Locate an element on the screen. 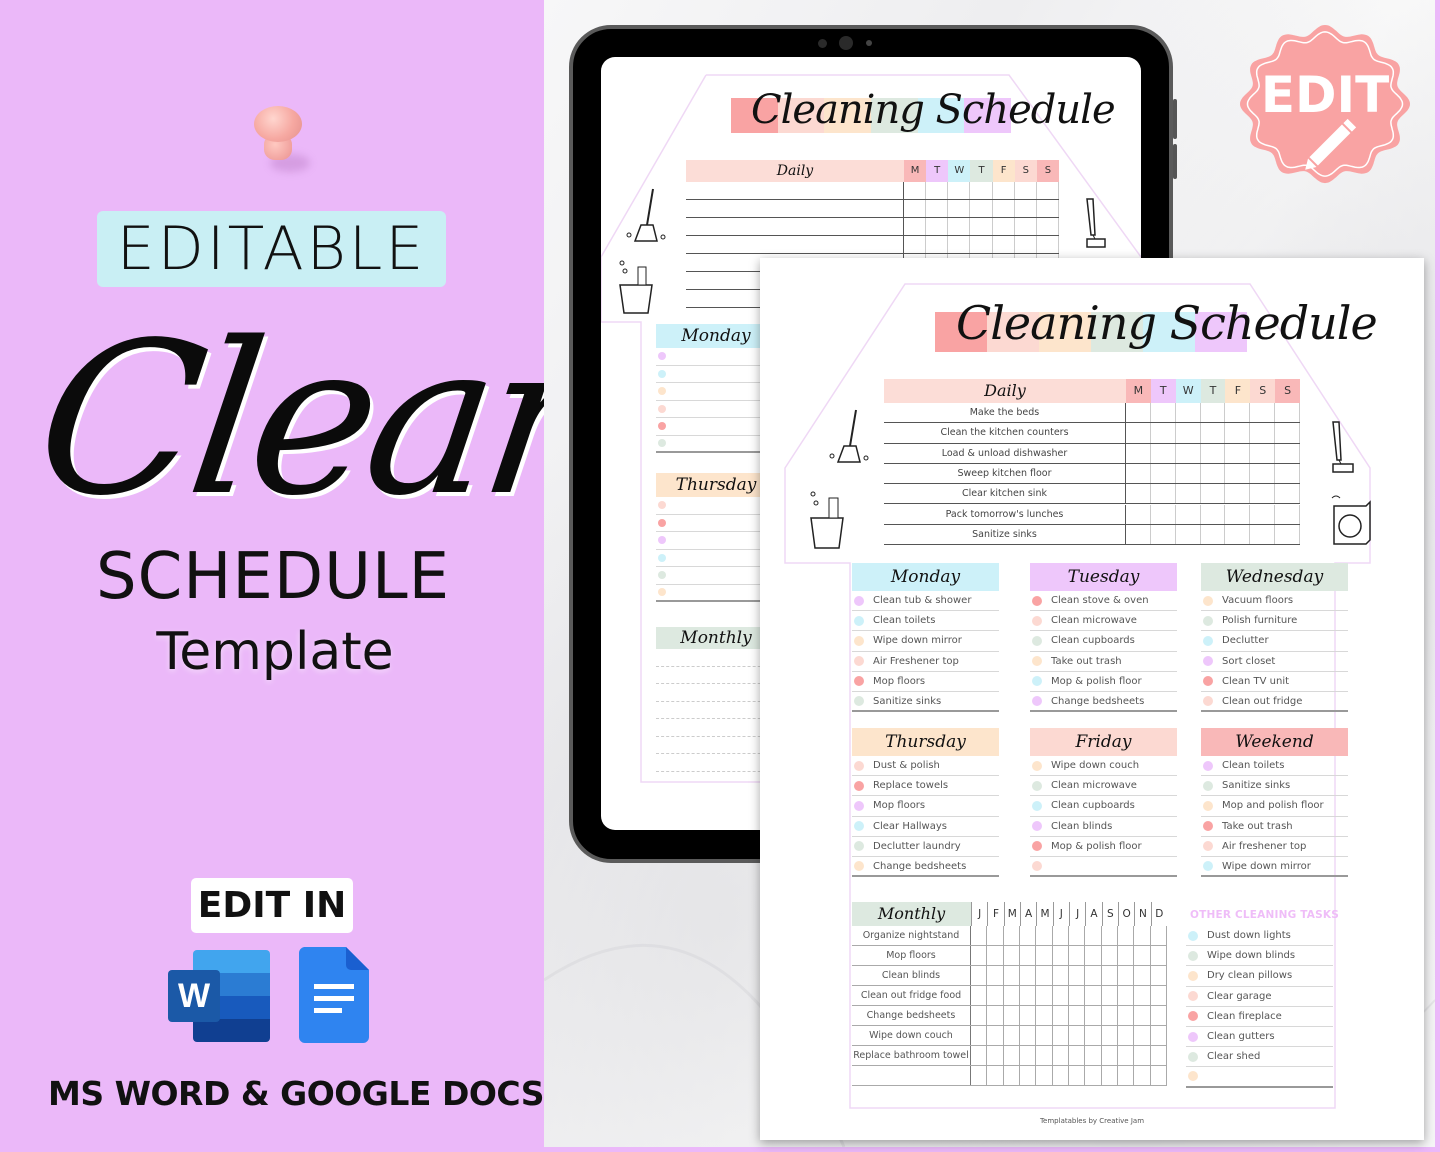  task-item: Sort closet is located at coordinates (1274, 662).